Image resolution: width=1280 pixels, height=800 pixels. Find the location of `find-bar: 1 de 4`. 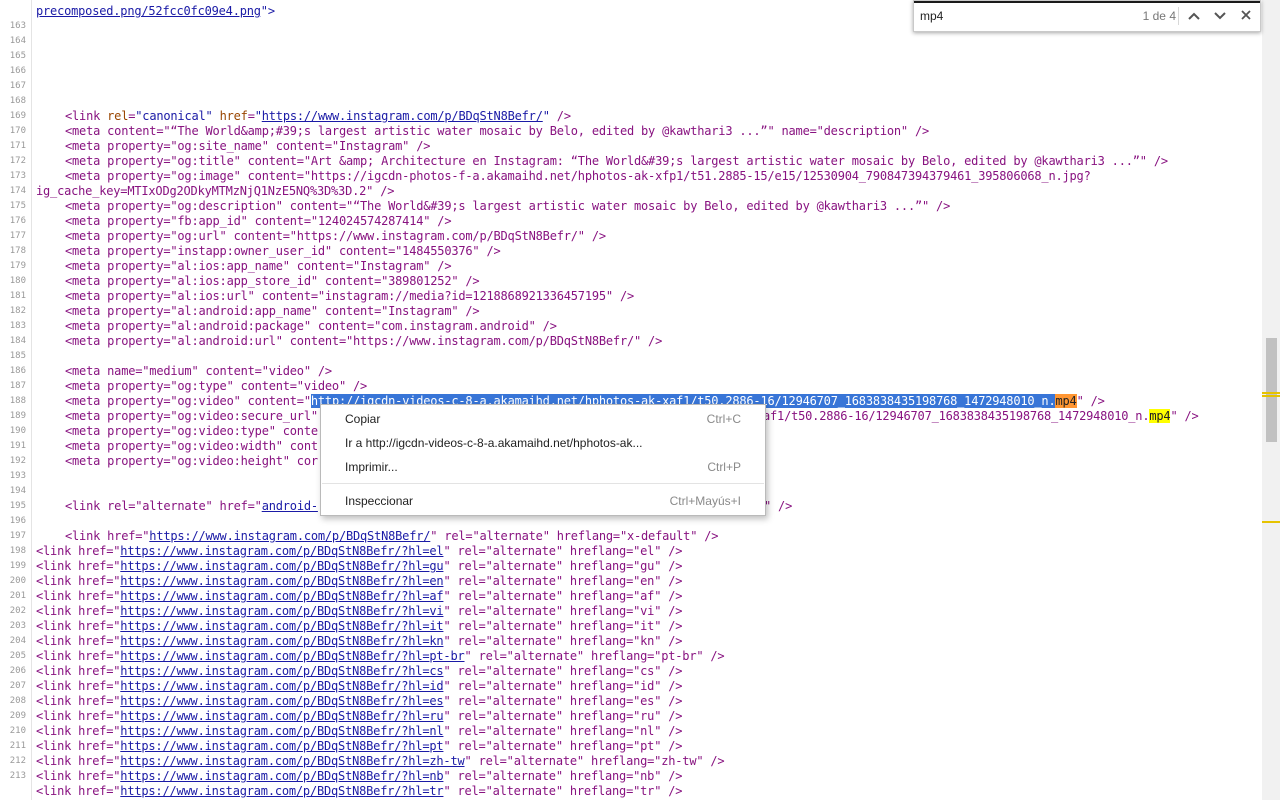

find-bar: 1 de 4 is located at coordinates (1087, 16).